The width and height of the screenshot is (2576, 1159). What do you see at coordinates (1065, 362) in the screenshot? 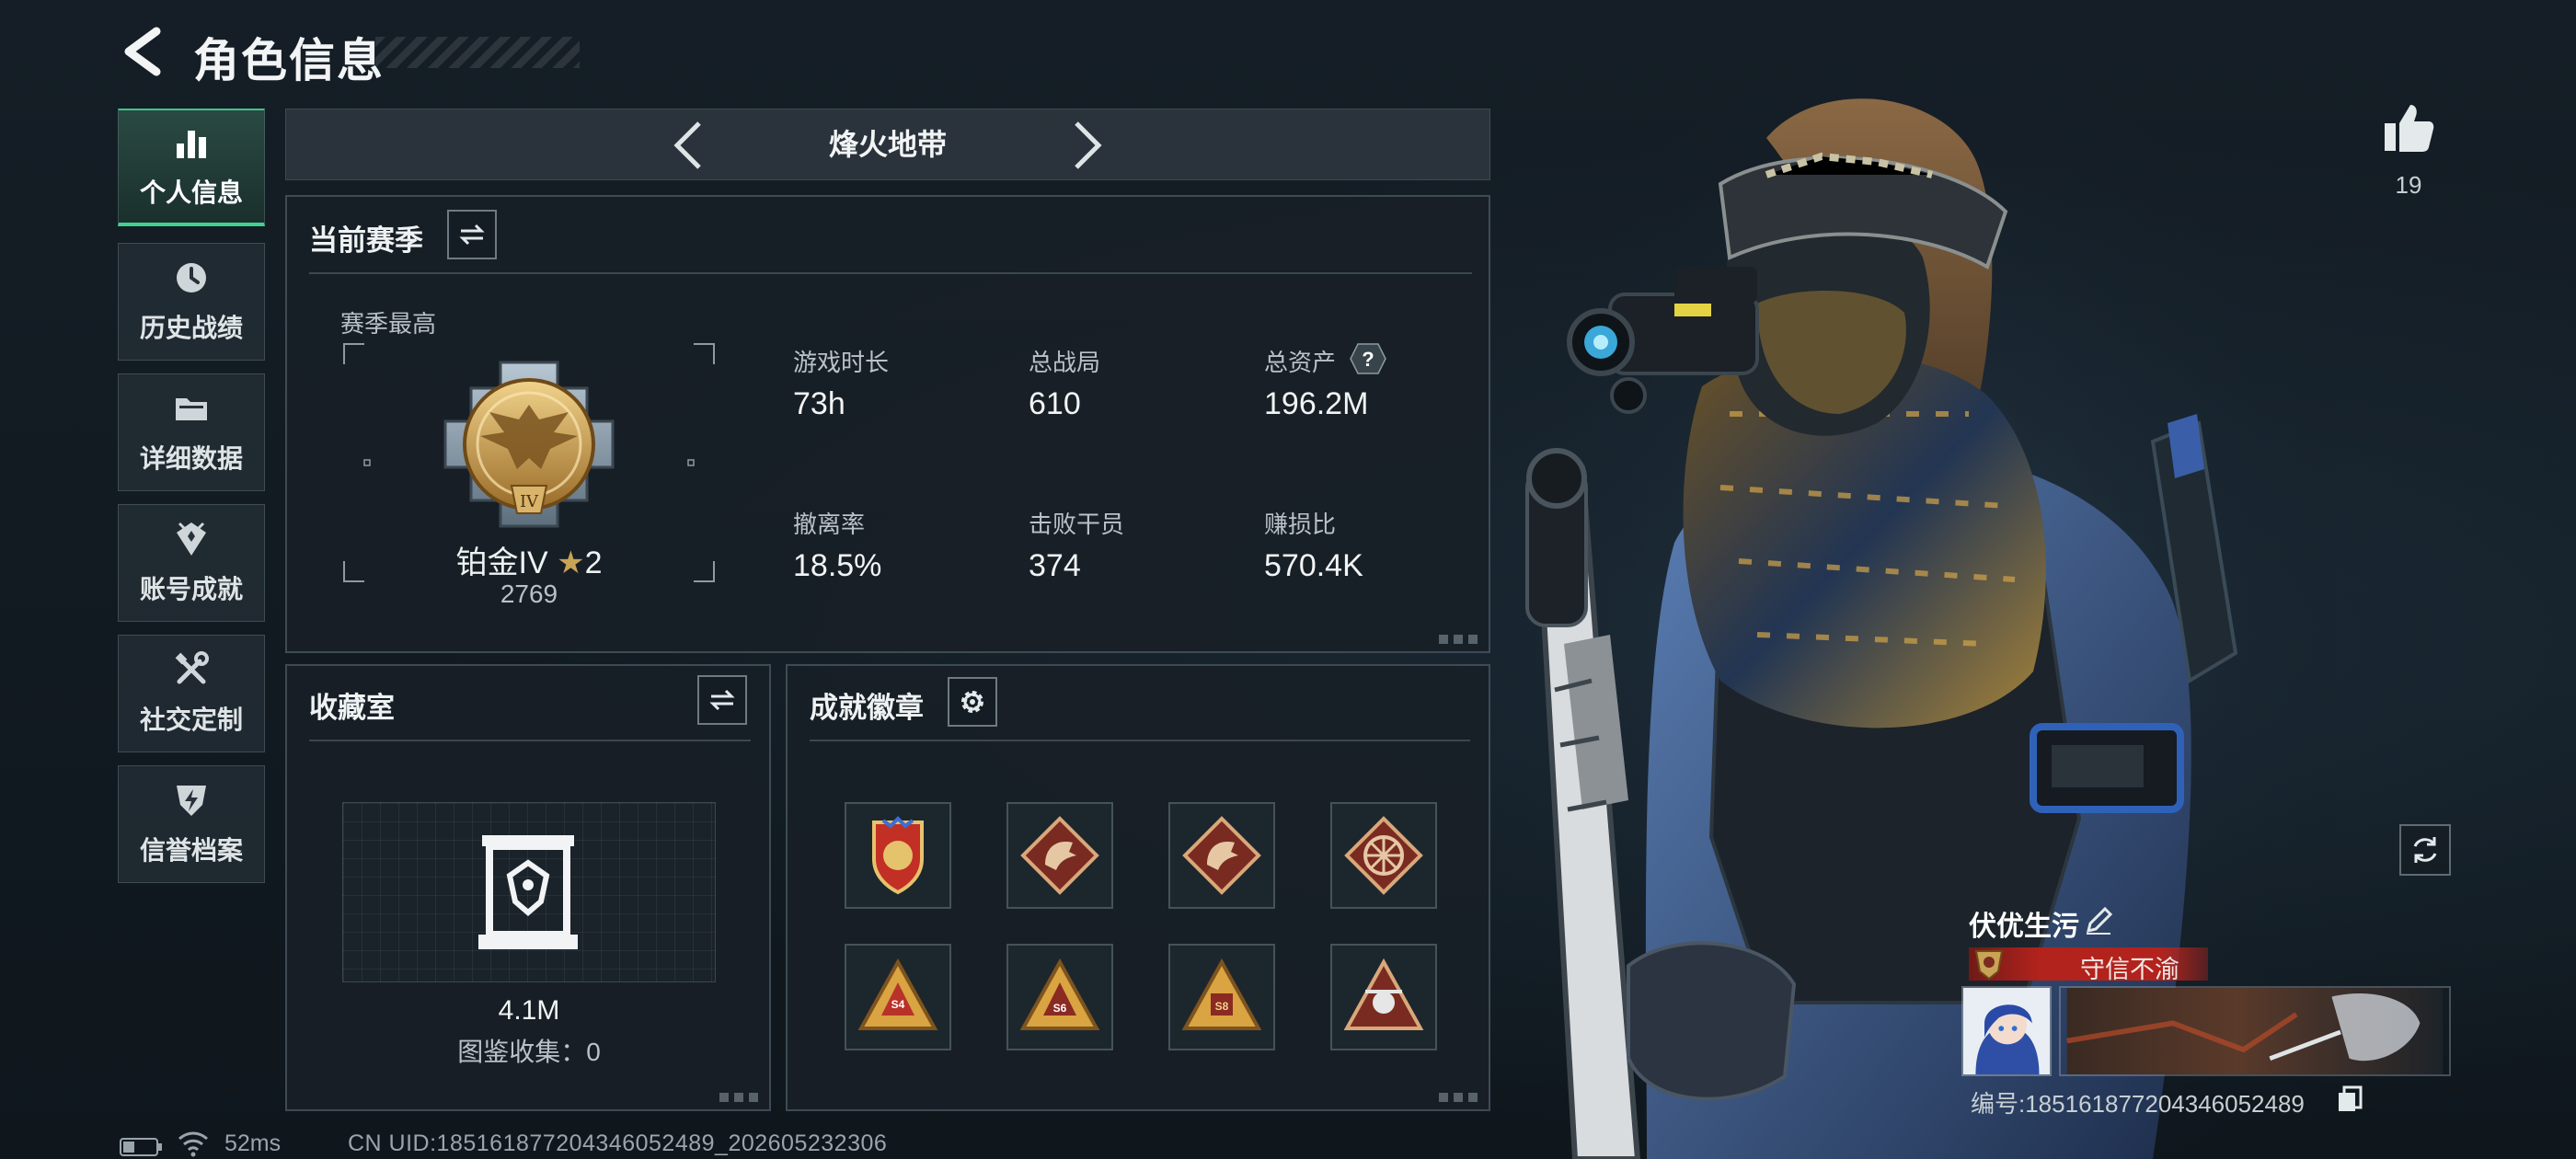
I see `stat-label-total-matches: 总战局` at bounding box center [1065, 362].